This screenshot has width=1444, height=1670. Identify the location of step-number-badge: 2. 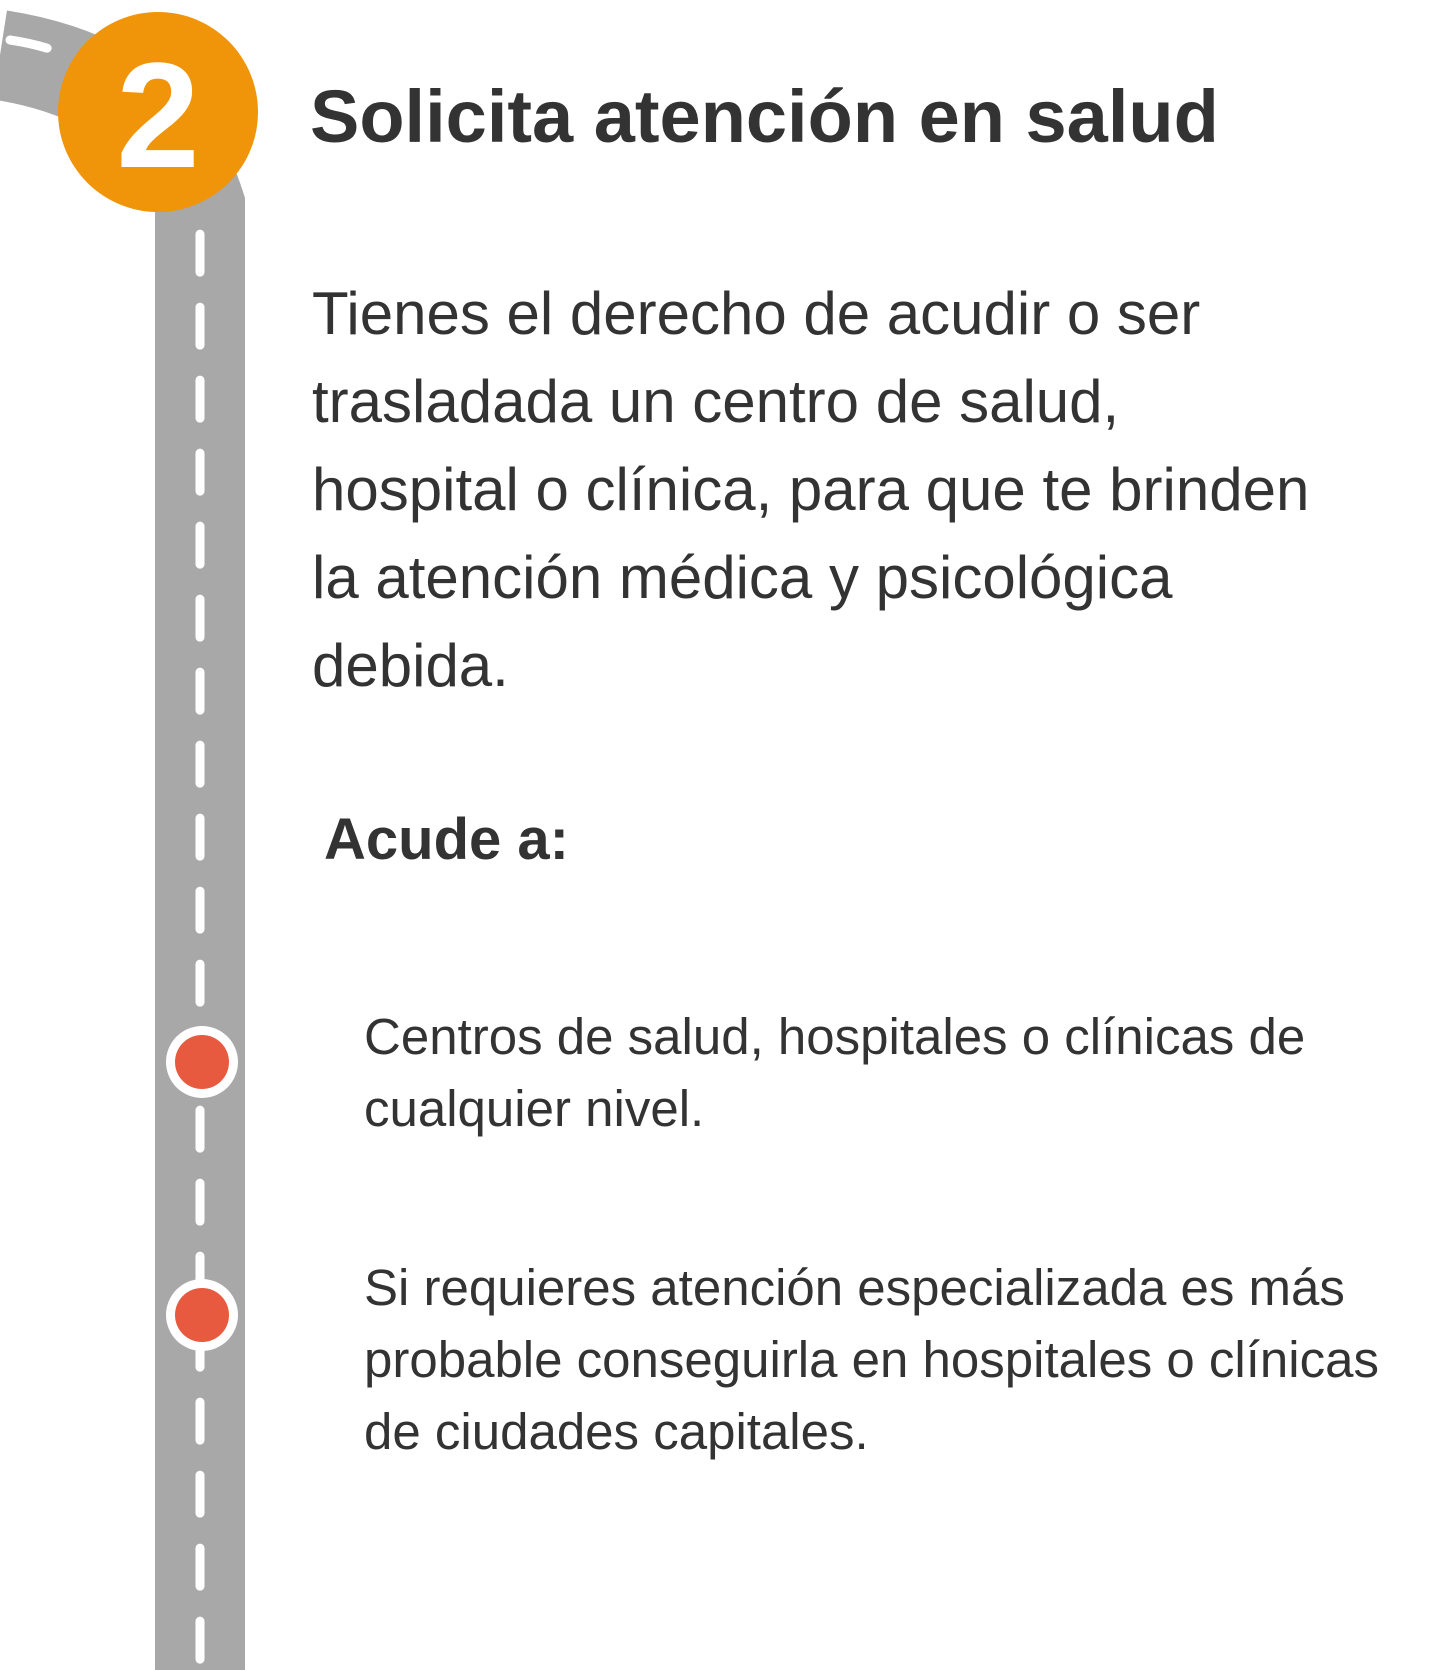
(158, 112).